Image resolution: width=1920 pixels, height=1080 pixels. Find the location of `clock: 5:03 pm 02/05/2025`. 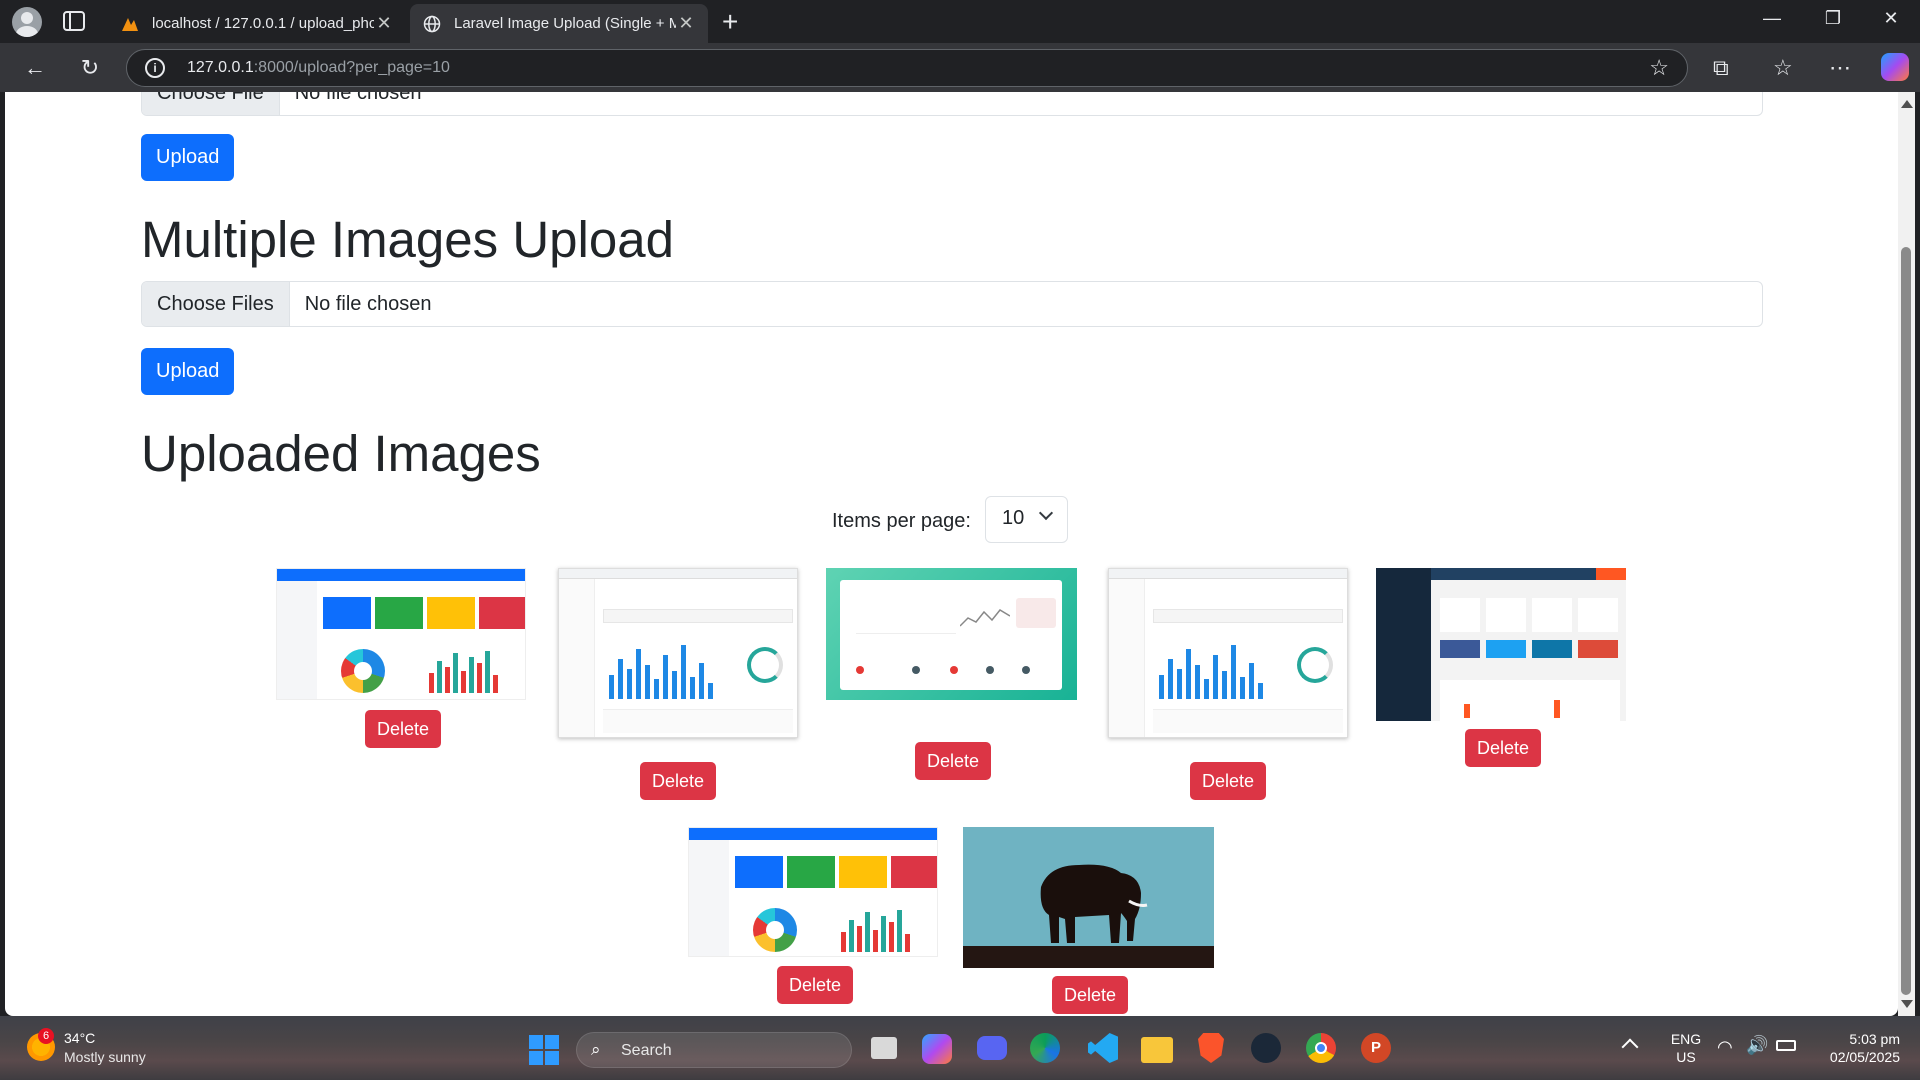

clock: 5:03 pm 02/05/2025 is located at coordinates (1856, 1048).